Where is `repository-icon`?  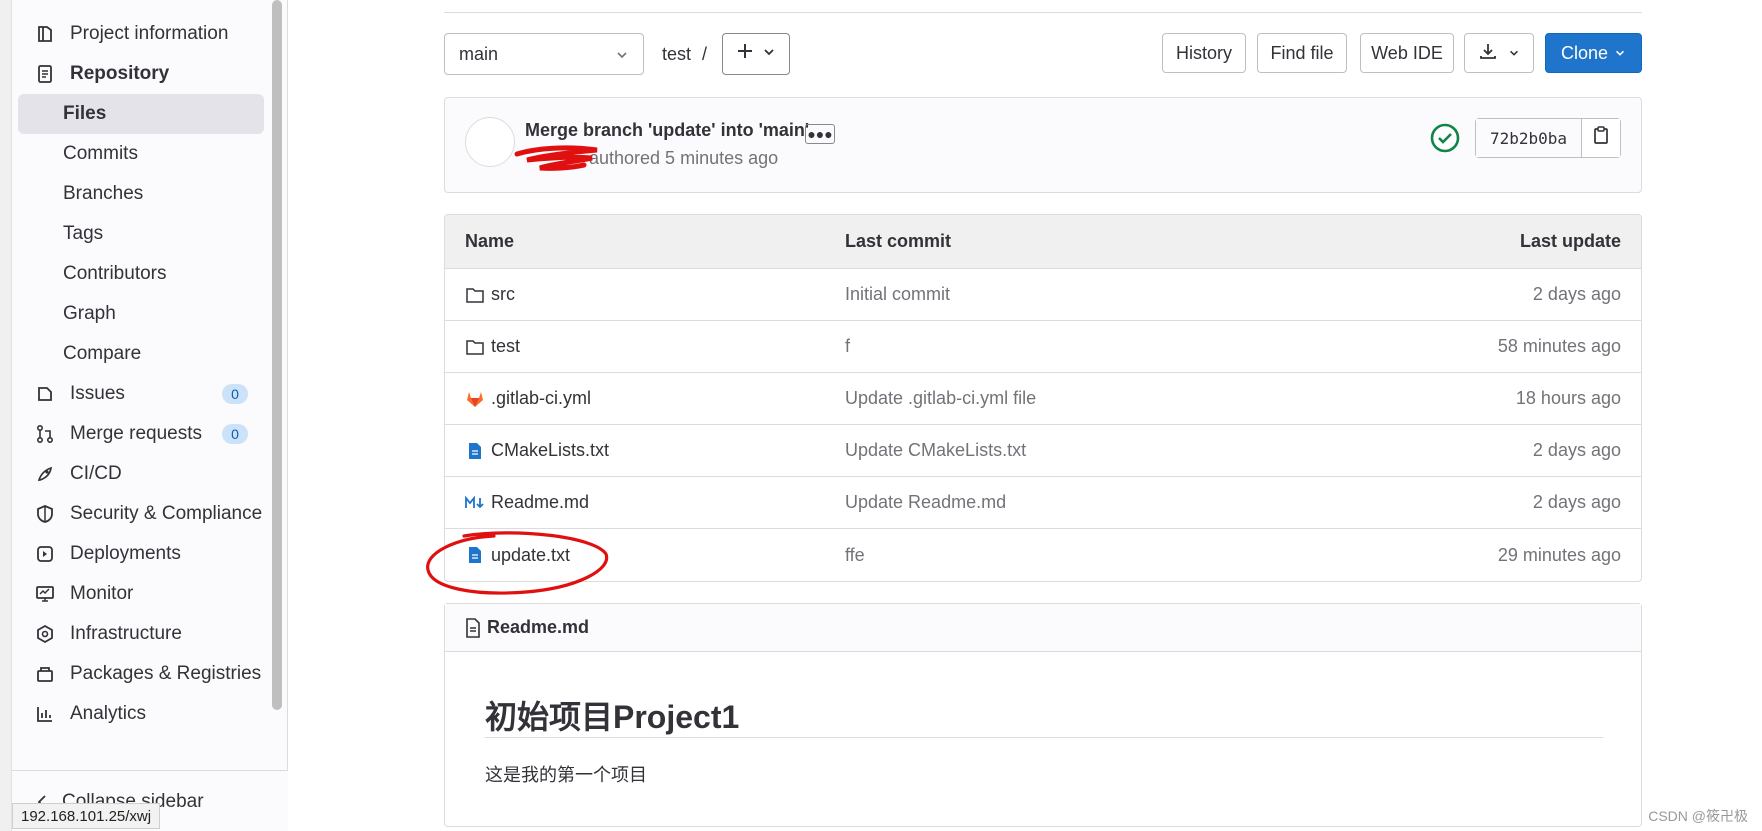
repository-icon is located at coordinates (45, 74).